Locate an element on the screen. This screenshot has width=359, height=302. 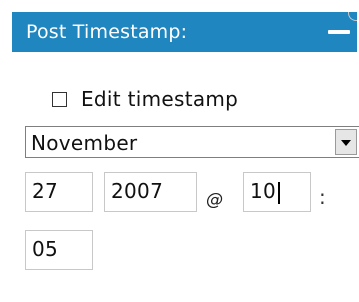
year-input: 2007 is located at coordinates (150, 192).